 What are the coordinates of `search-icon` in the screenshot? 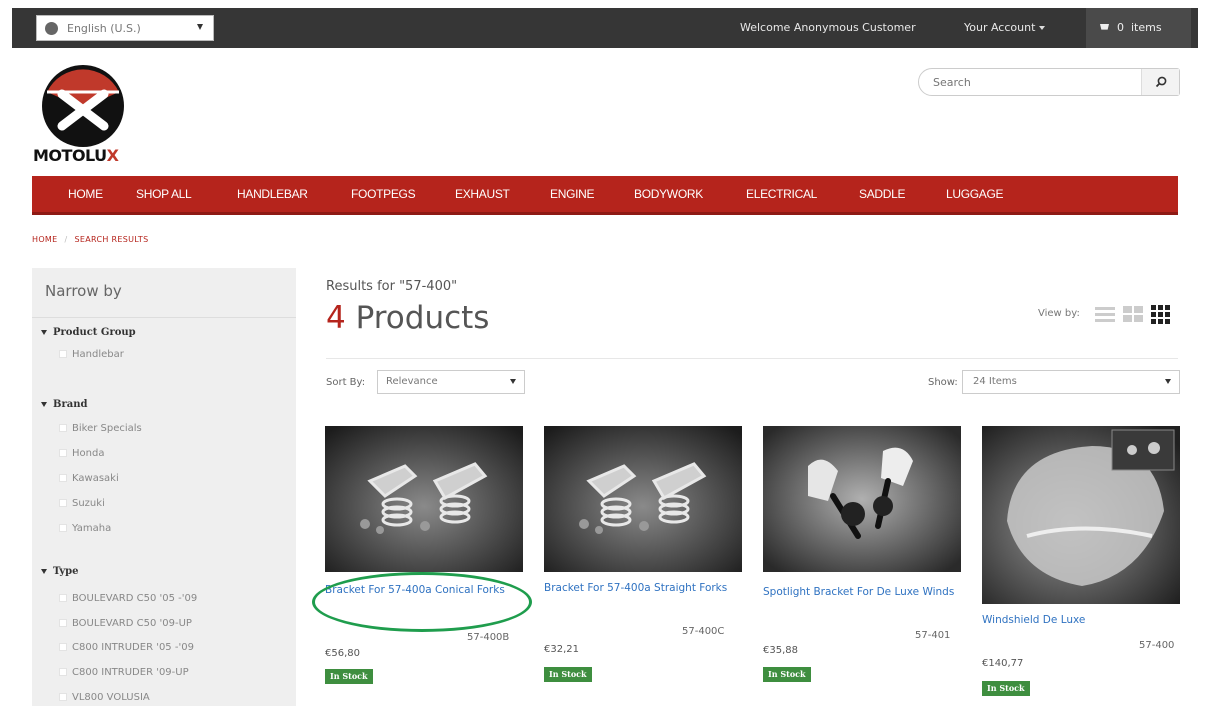 It's located at (1160, 82).